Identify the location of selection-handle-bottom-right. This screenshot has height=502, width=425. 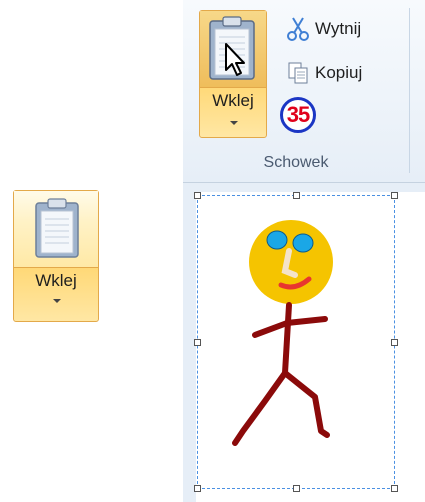
(394, 488).